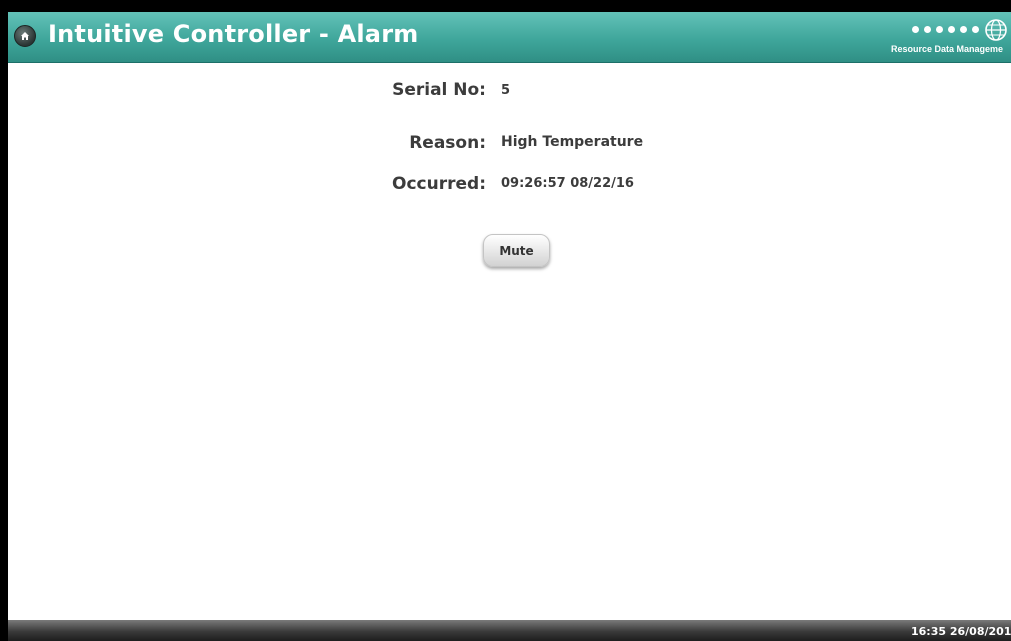 This screenshot has width=1011, height=641. Describe the element at coordinates (439, 184) in the screenshot. I see `occurred-label: Occurred:` at that location.